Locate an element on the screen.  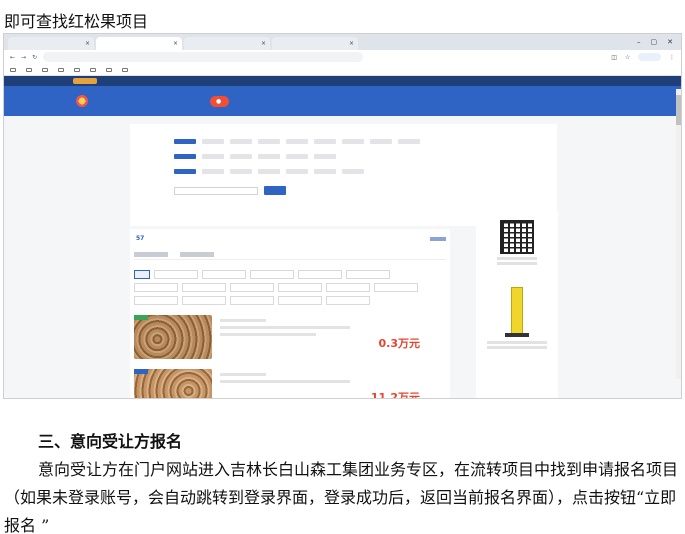
scrollbar-thumb is located at coordinates (678, 110).